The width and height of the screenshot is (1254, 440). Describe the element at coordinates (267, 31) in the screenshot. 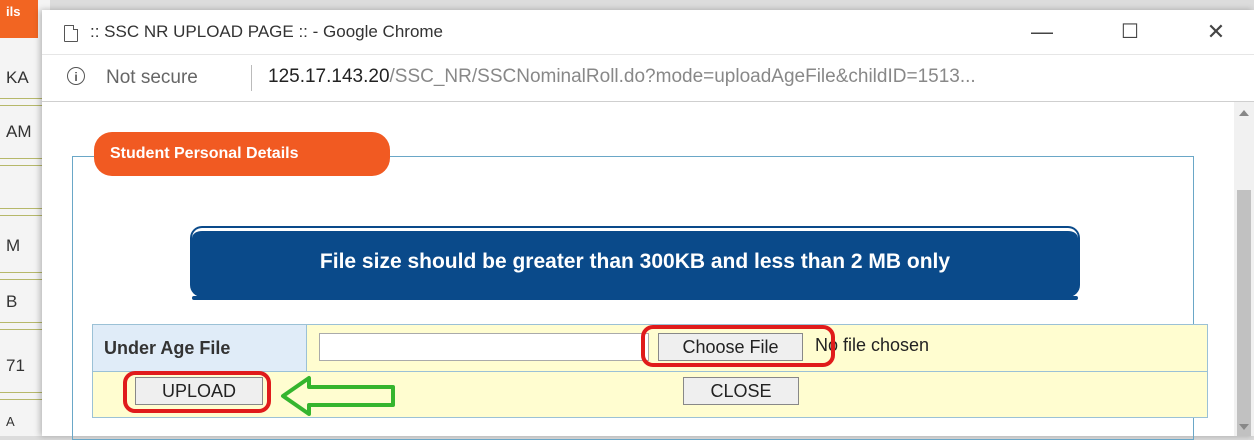

I see `window-title: :: SSC NR UPLOAD PAGE :: - Google Chrome` at that location.